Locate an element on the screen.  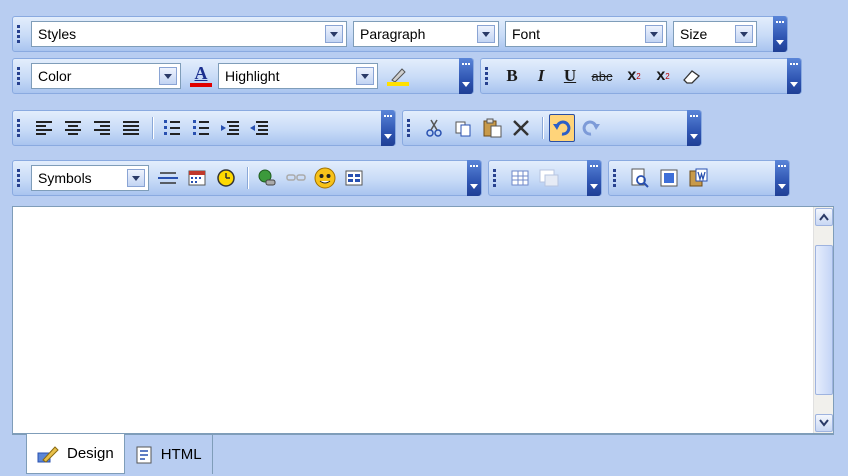
smiley-icon is located at coordinates (325, 178).